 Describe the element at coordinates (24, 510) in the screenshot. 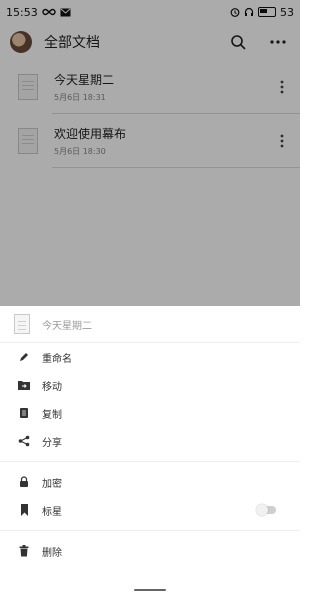

I see `bookmark-icon` at that location.